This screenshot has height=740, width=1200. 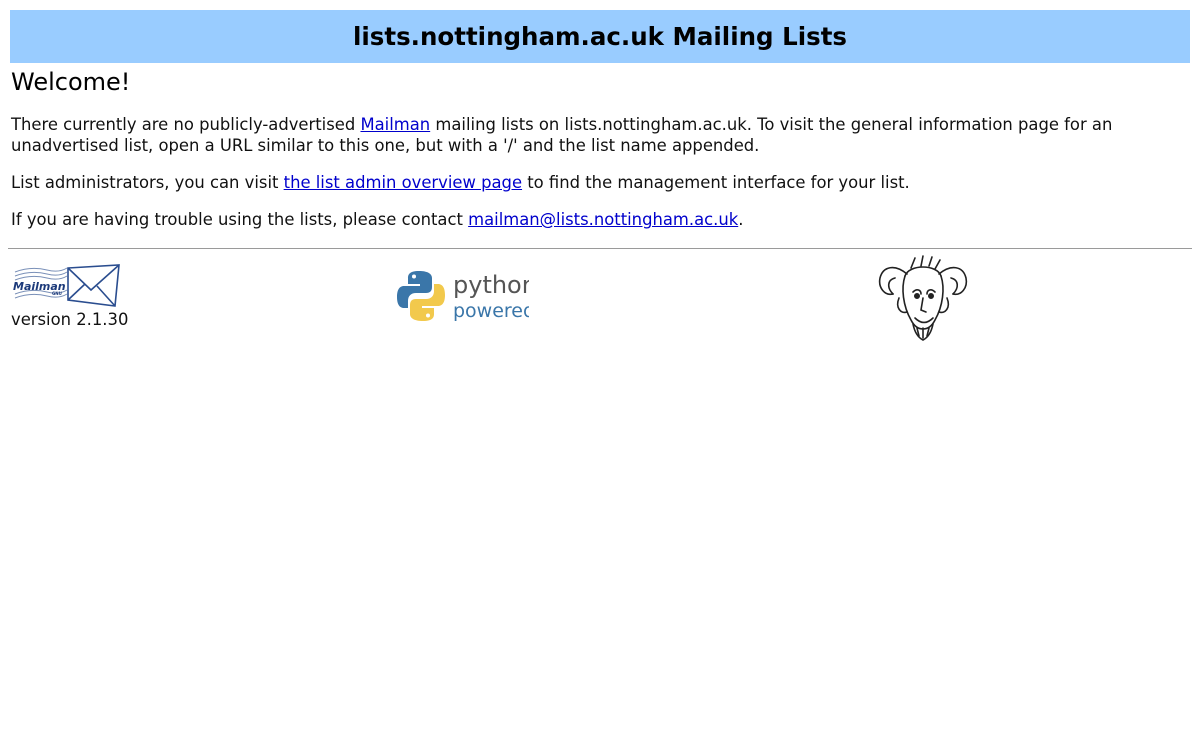 I want to click on page-header: lists.nottingham.ac.uk Mailing Lists, so click(x=600, y=36).